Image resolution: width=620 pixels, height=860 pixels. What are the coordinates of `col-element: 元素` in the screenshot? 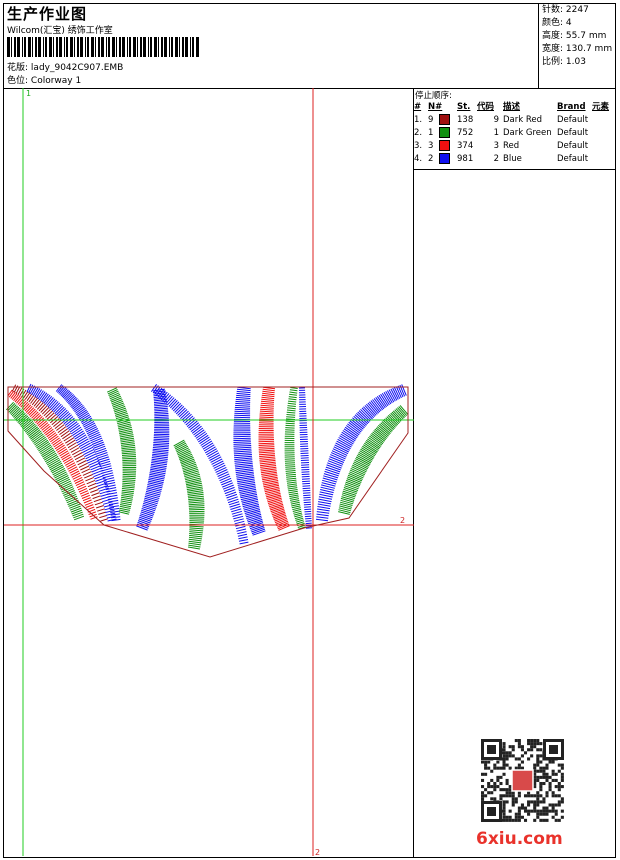 It's located at (601, 107).